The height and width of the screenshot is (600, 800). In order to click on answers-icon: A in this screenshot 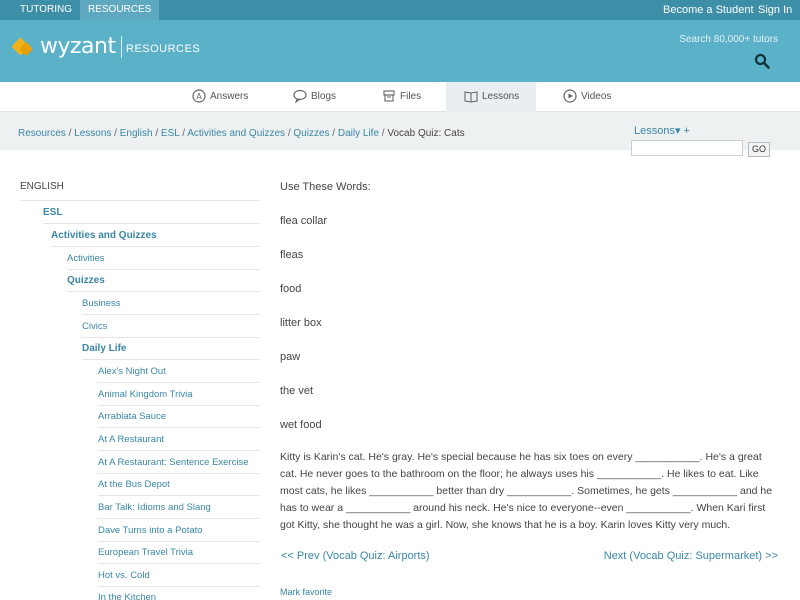, I will do `click(199, 96)`.